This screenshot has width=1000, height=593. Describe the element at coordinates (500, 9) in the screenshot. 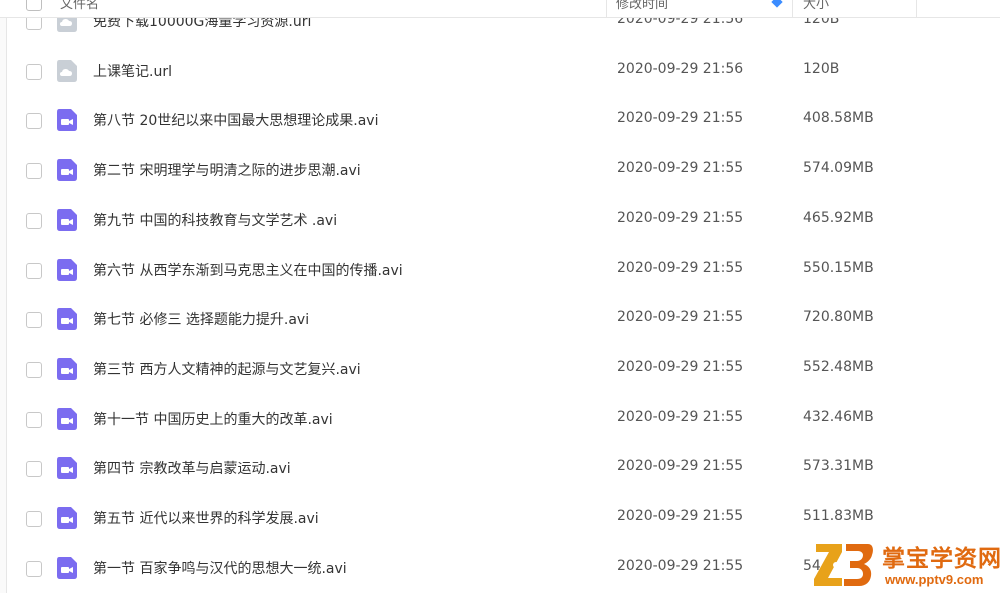

I see `column-header: 文件名 修改时间 大小` at that location.